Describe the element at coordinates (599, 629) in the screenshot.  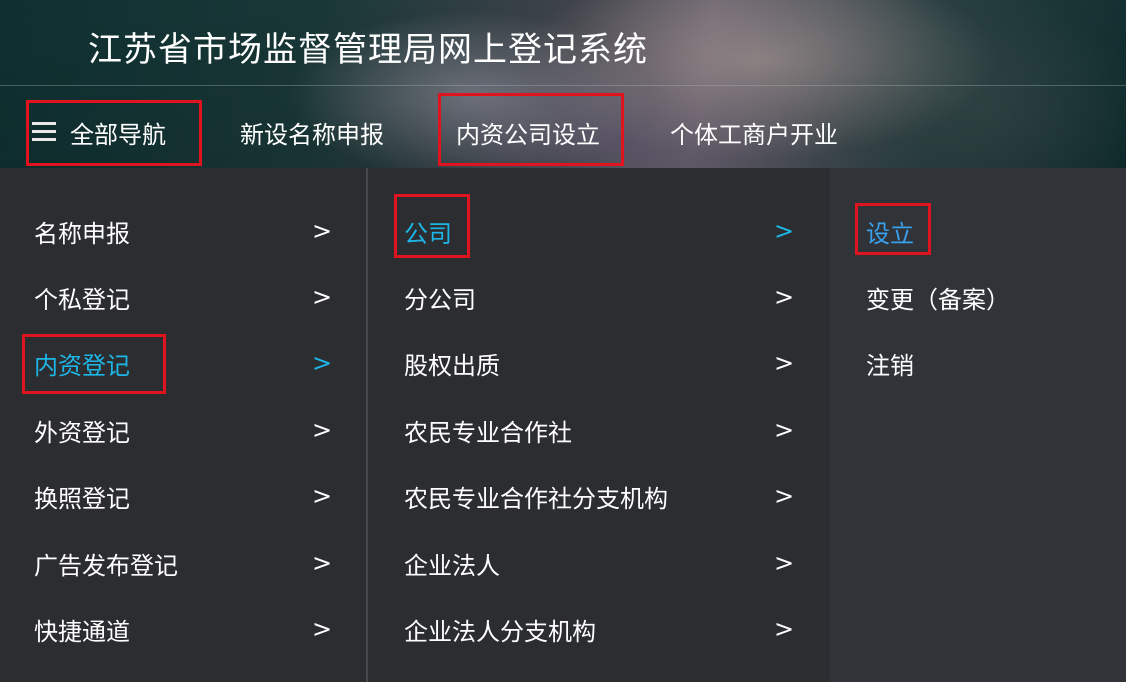
I see `menu-item-enterprise-legal-person-branch: 企业法人分支机构 >` at that location.